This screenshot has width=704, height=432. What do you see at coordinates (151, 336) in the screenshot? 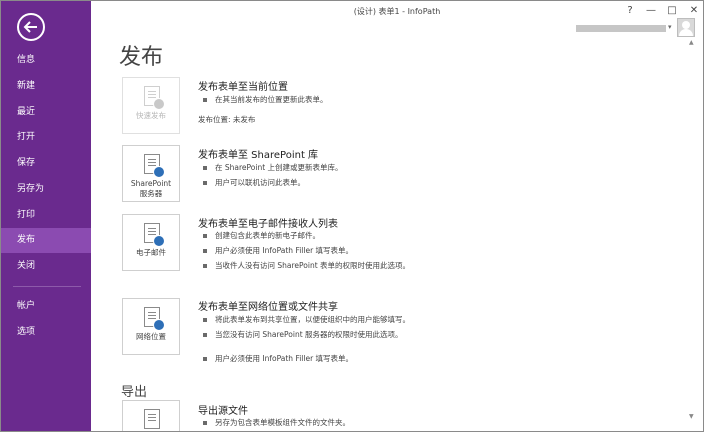
I see `network-location-label: 网络位置` at bounding box center [151, 336].